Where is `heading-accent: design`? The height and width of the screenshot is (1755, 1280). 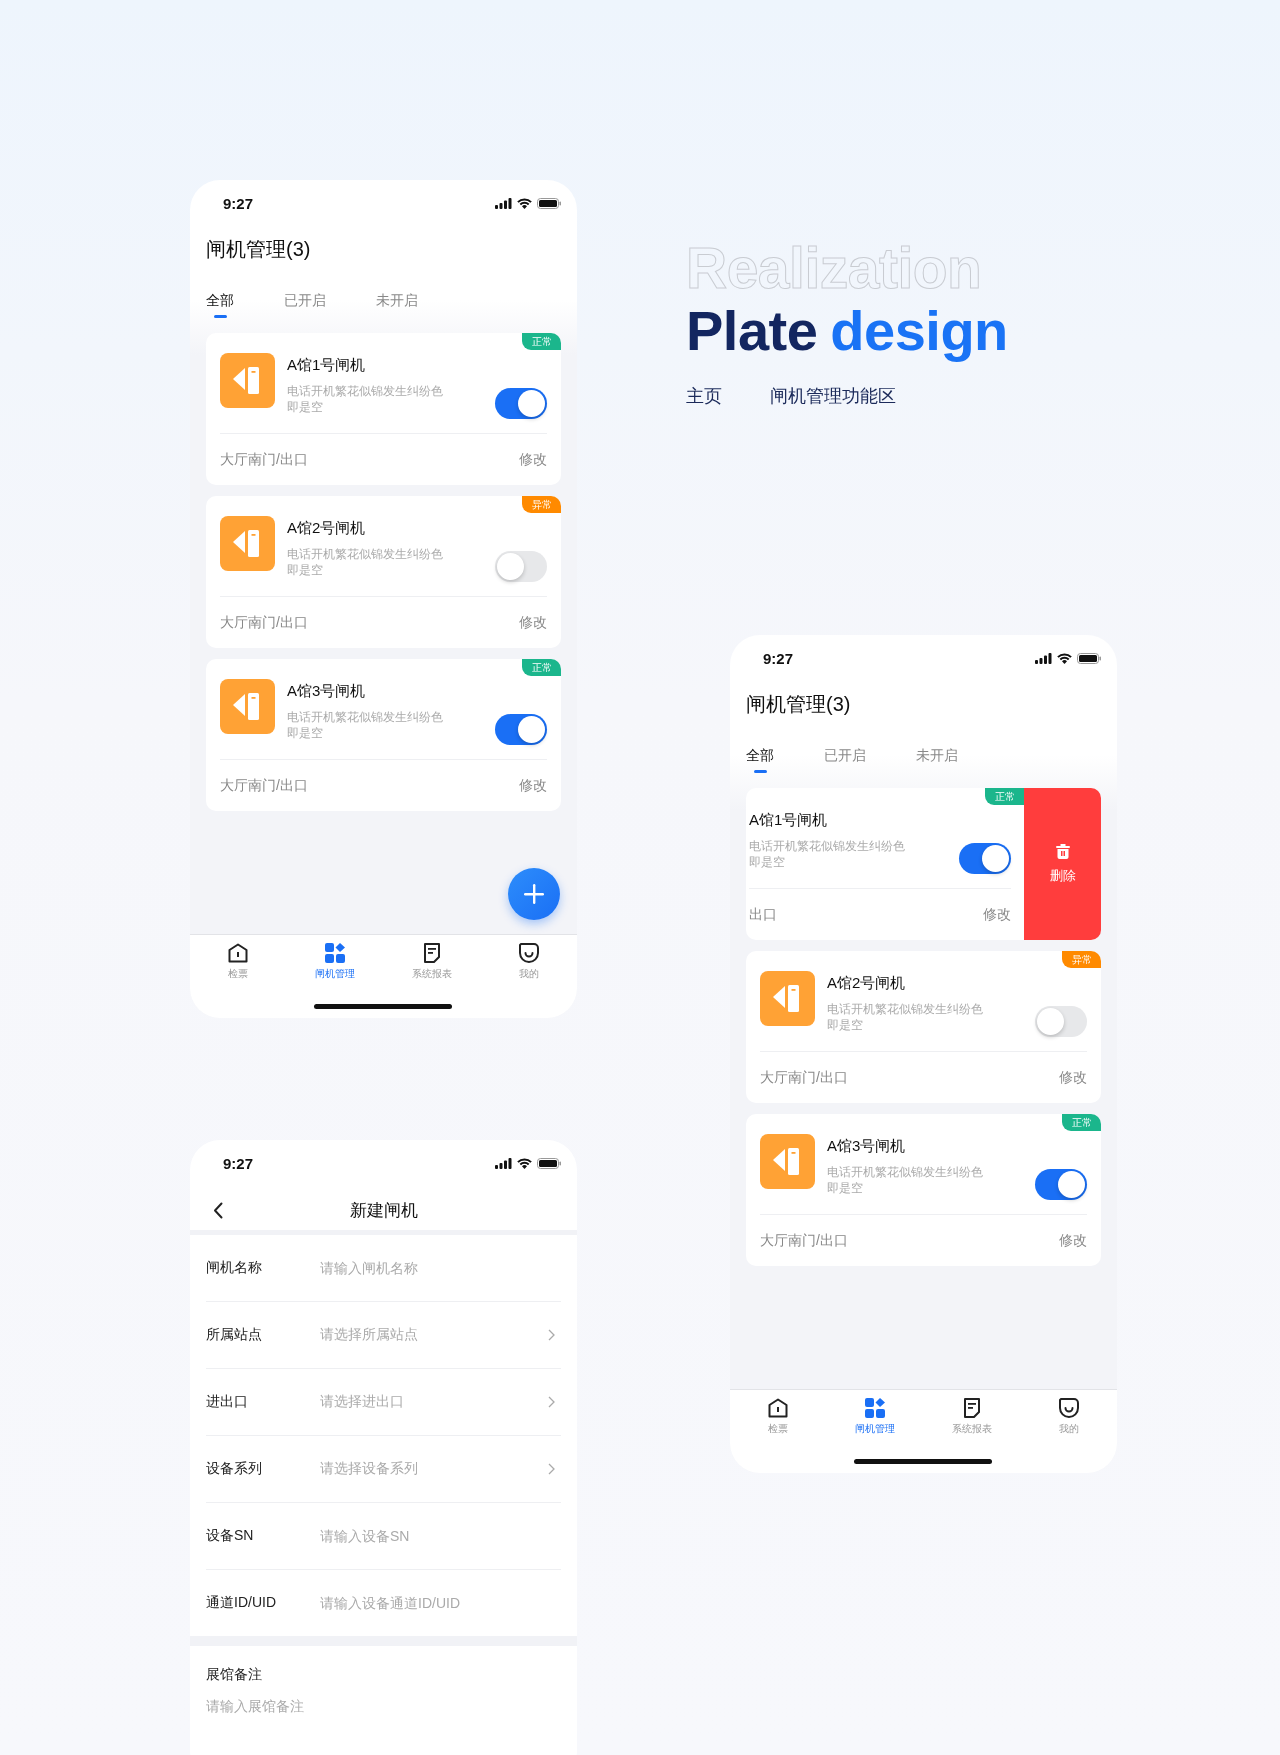
heading-accent: design is located at coordinates (919, 330).